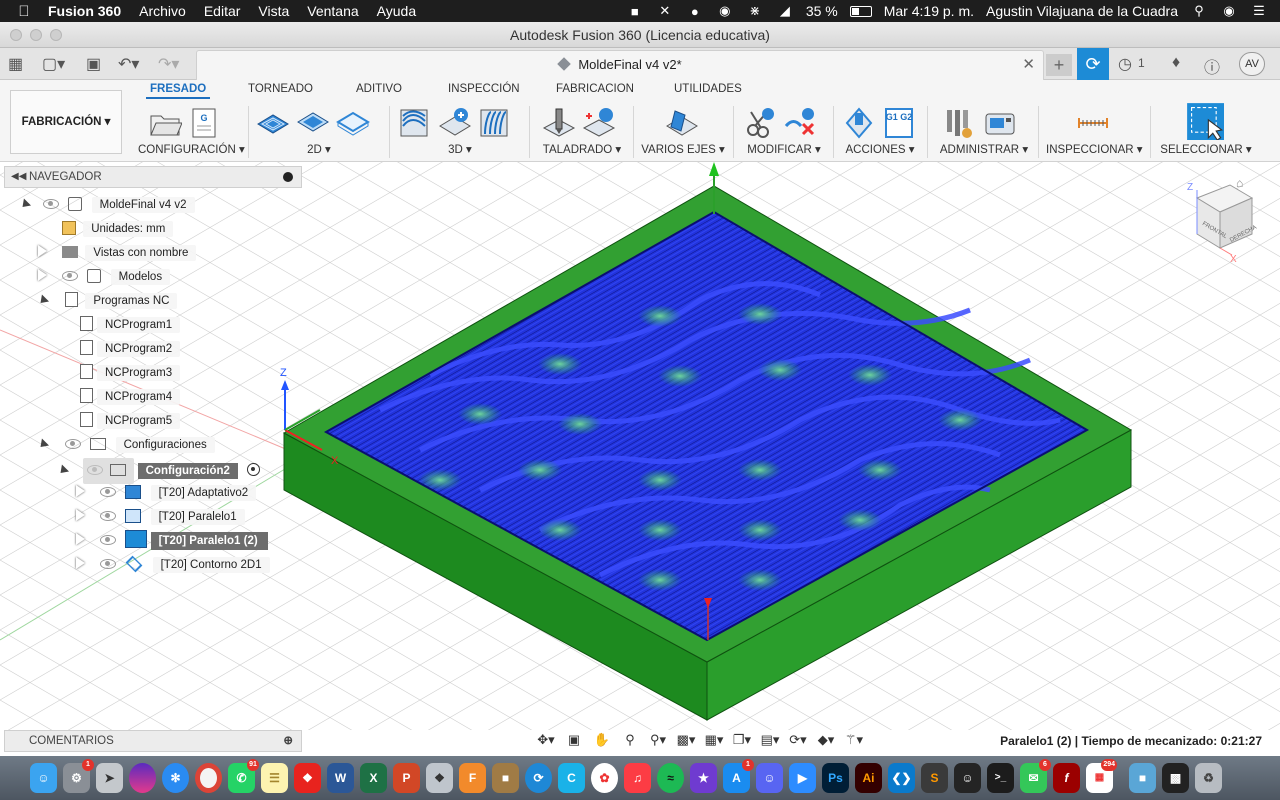  Describe the element at coordinates (1229, 11) in the screenshot. I see `siri-icon: ◉` at that location.